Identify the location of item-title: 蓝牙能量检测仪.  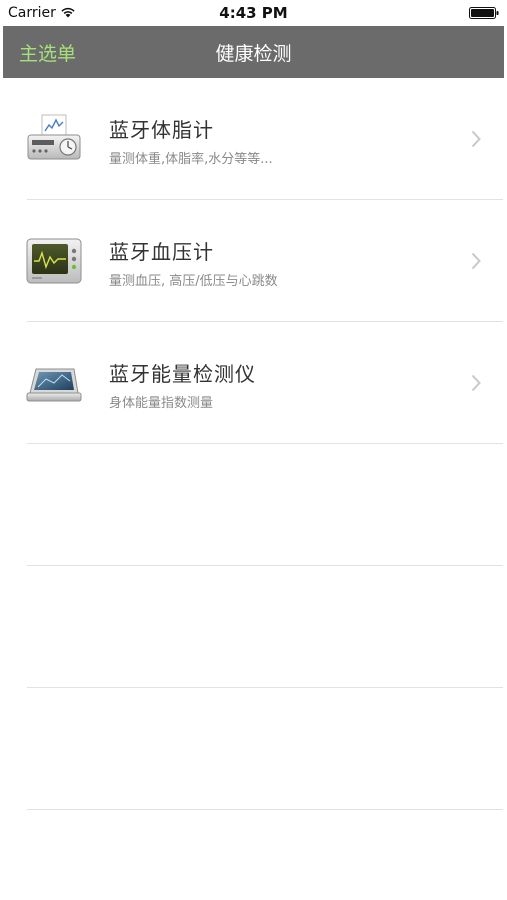
(182, 374).